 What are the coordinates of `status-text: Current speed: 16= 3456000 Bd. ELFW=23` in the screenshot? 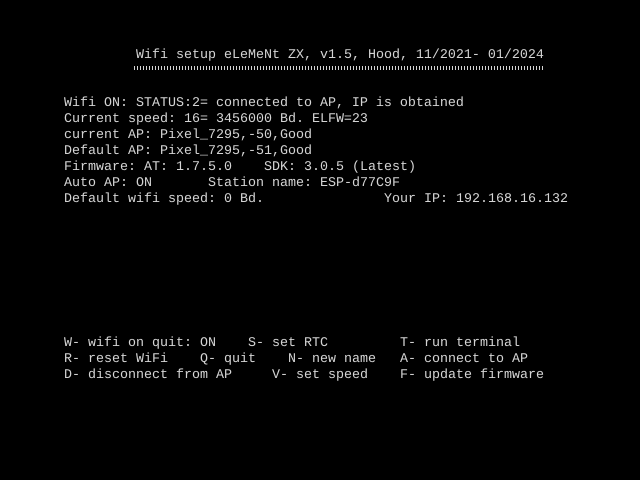 It's located at (216, 120).